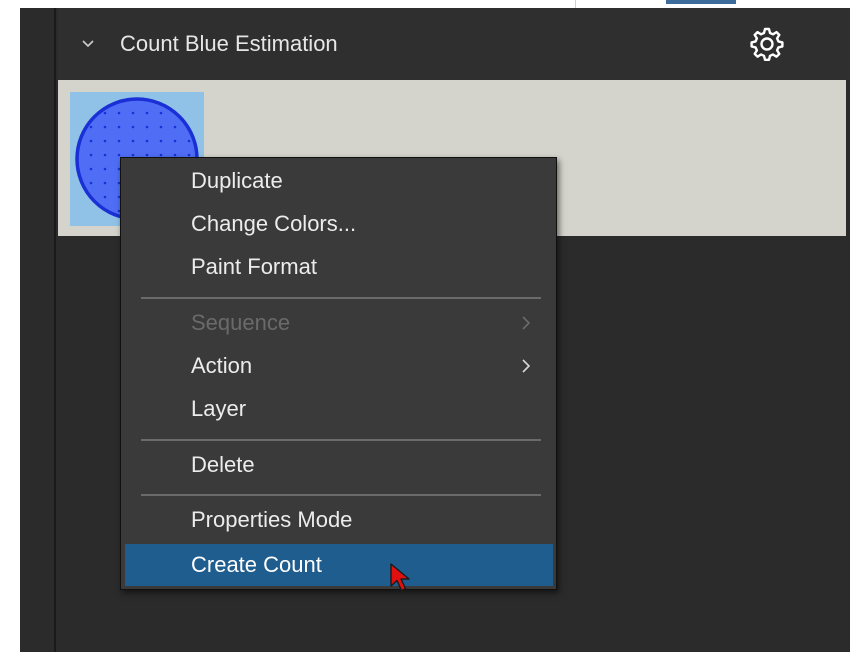 This screenshot has width=850, height=652. Describe the element at coordinates (339, 366) in the screenshot. I see `menu-item-action: Action` at that location.